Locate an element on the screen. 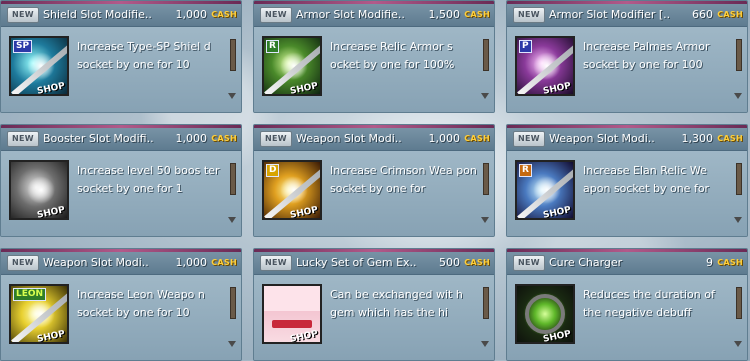  item-name: Lucky Set of Gem Ex.. is located at coordinates (356, 262).